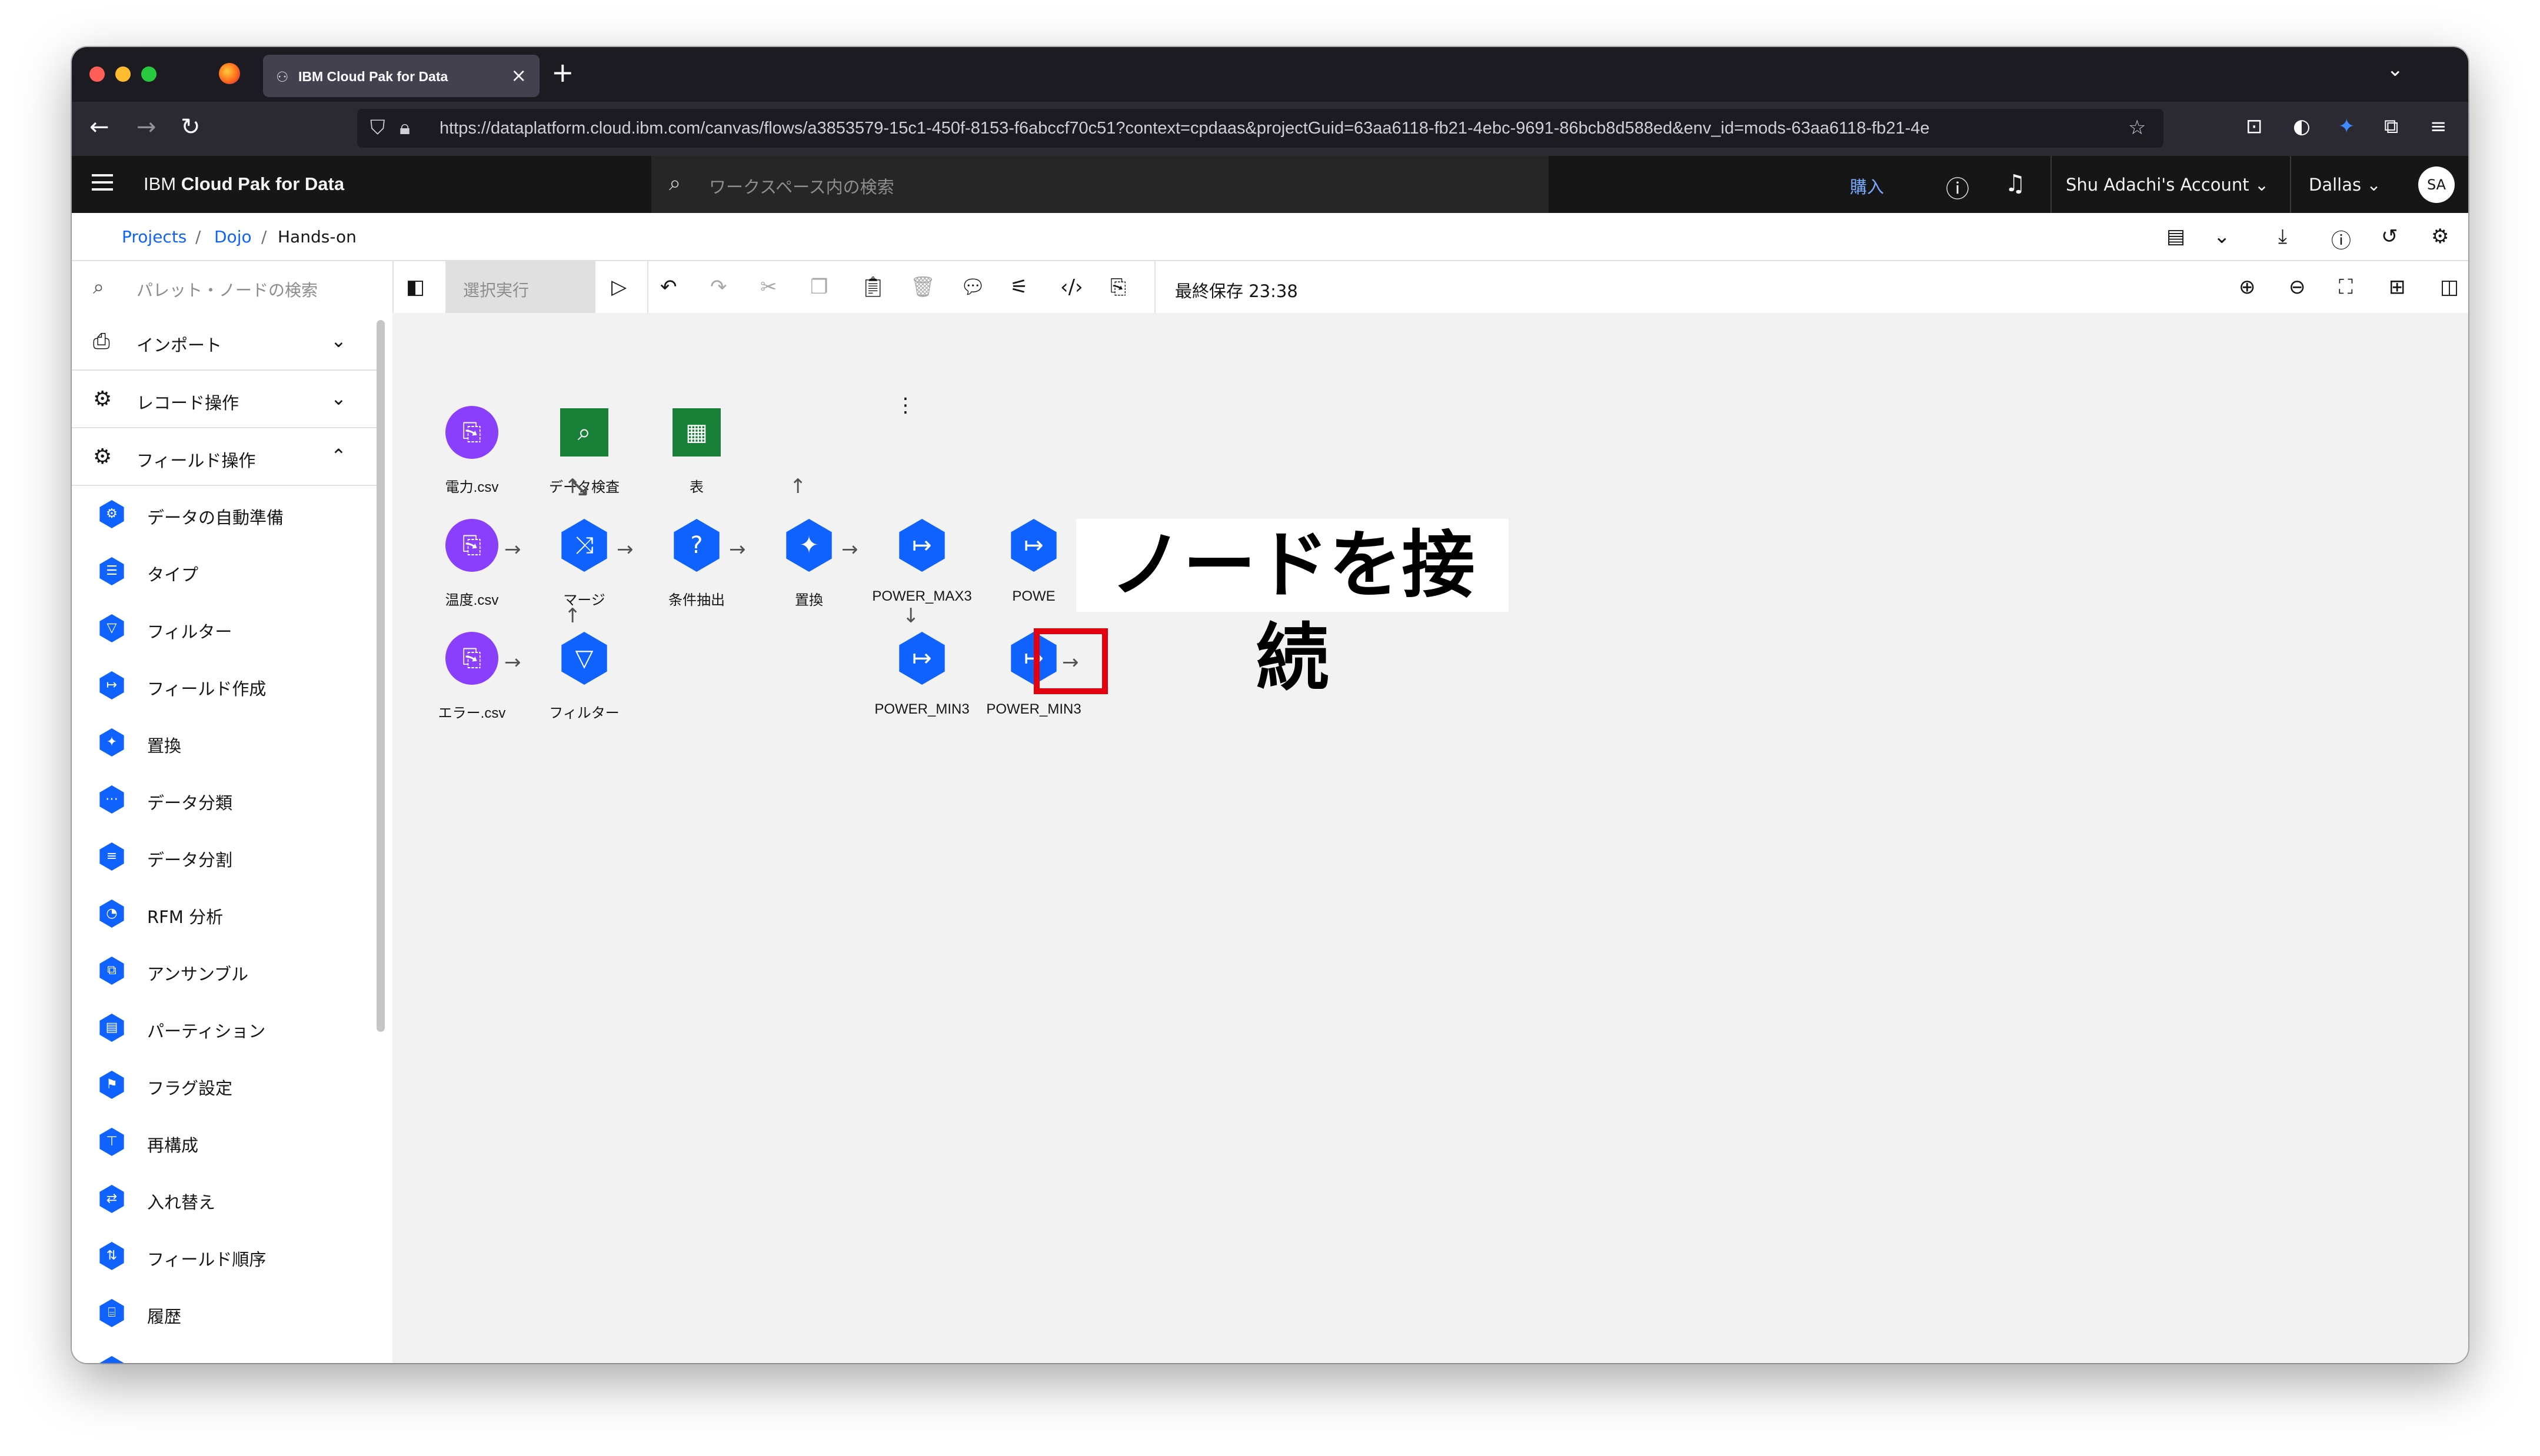  I want to click on delete-icon: 🗑︎, so click(923, 287).